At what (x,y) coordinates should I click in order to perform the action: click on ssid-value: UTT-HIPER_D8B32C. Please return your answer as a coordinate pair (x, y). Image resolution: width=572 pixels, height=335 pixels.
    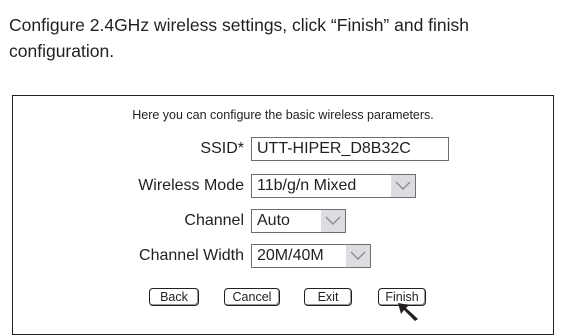
    Looking at the image, I should click on (334, 148).